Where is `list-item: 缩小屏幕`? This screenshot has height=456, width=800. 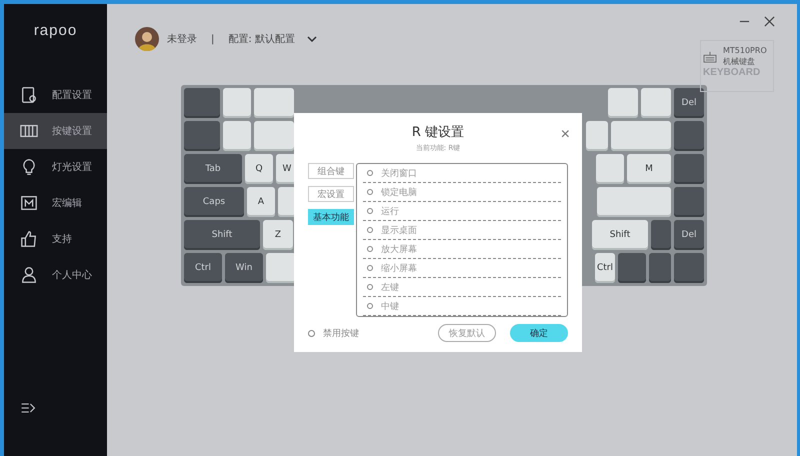 list-item: 缩小屏幕 is located at coordinates (462, 268).